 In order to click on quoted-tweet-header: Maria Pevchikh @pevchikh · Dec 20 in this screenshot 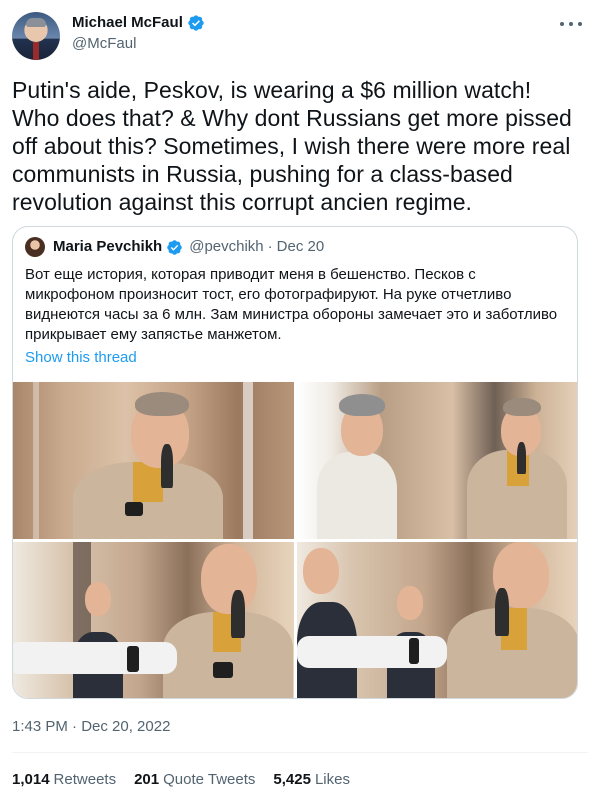, I will do `click(174, 247)`.